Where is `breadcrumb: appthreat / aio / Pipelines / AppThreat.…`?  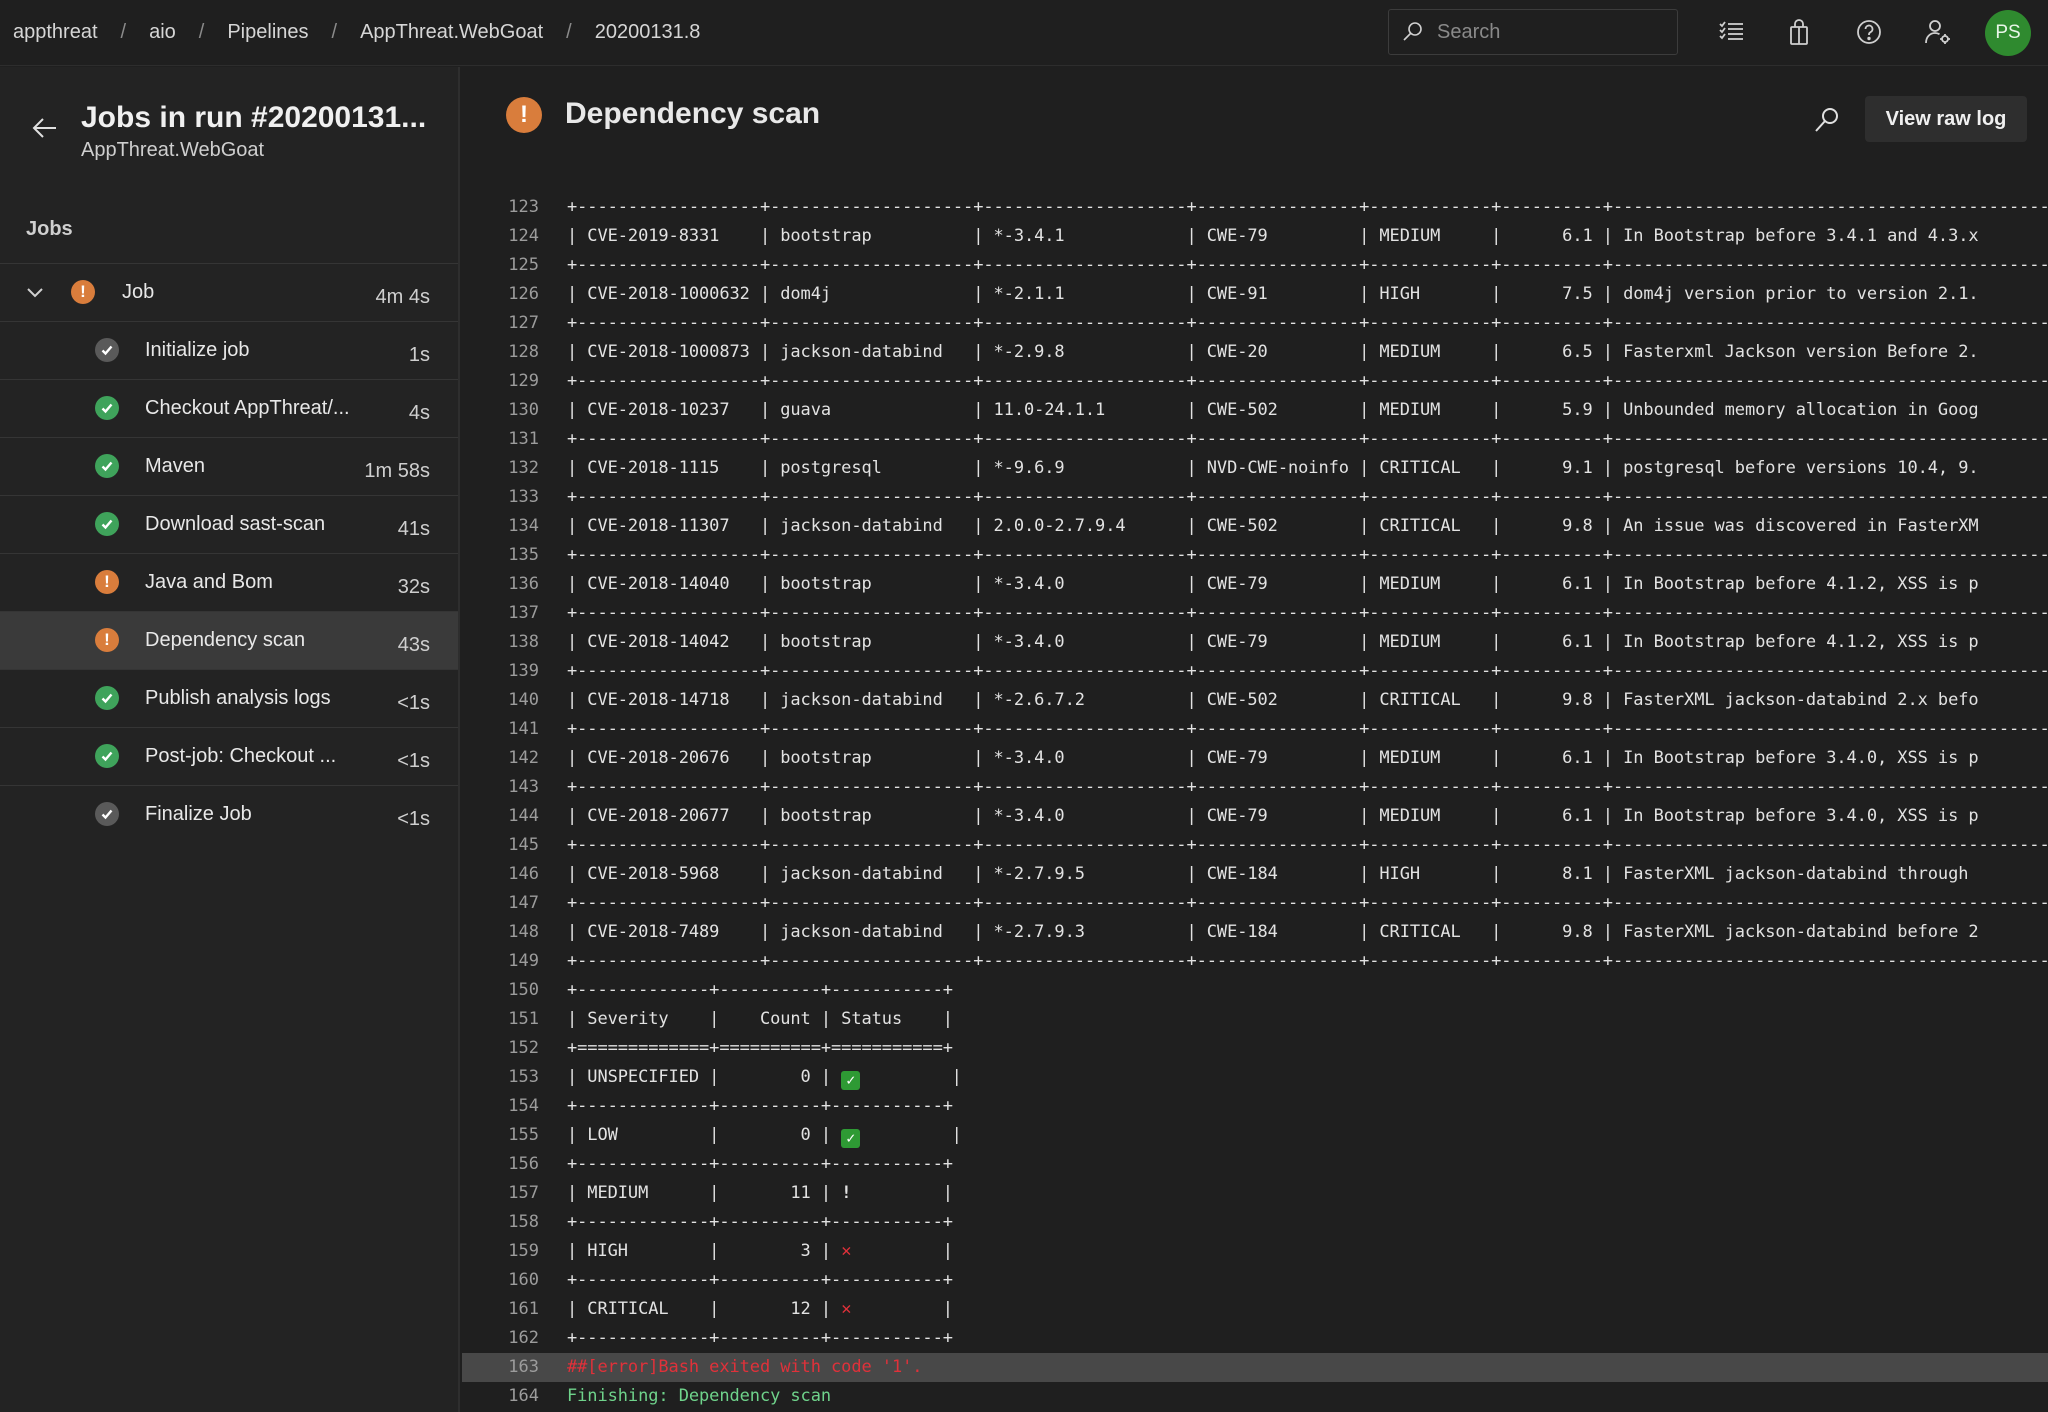
breadcrumb: appthreat / aio / Pipelines / AppThreat.… is located at coordinates (350, 32).